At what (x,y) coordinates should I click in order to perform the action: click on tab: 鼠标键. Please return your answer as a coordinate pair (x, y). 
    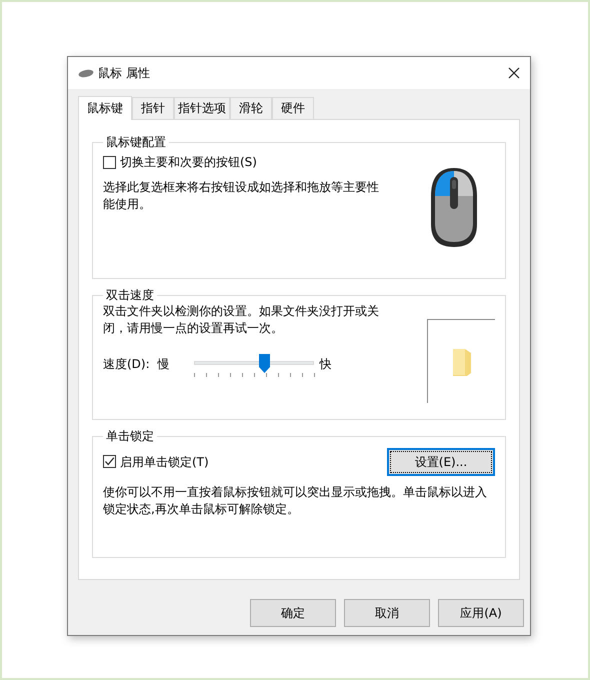
    Looking at the image, I should click on (105, 108).